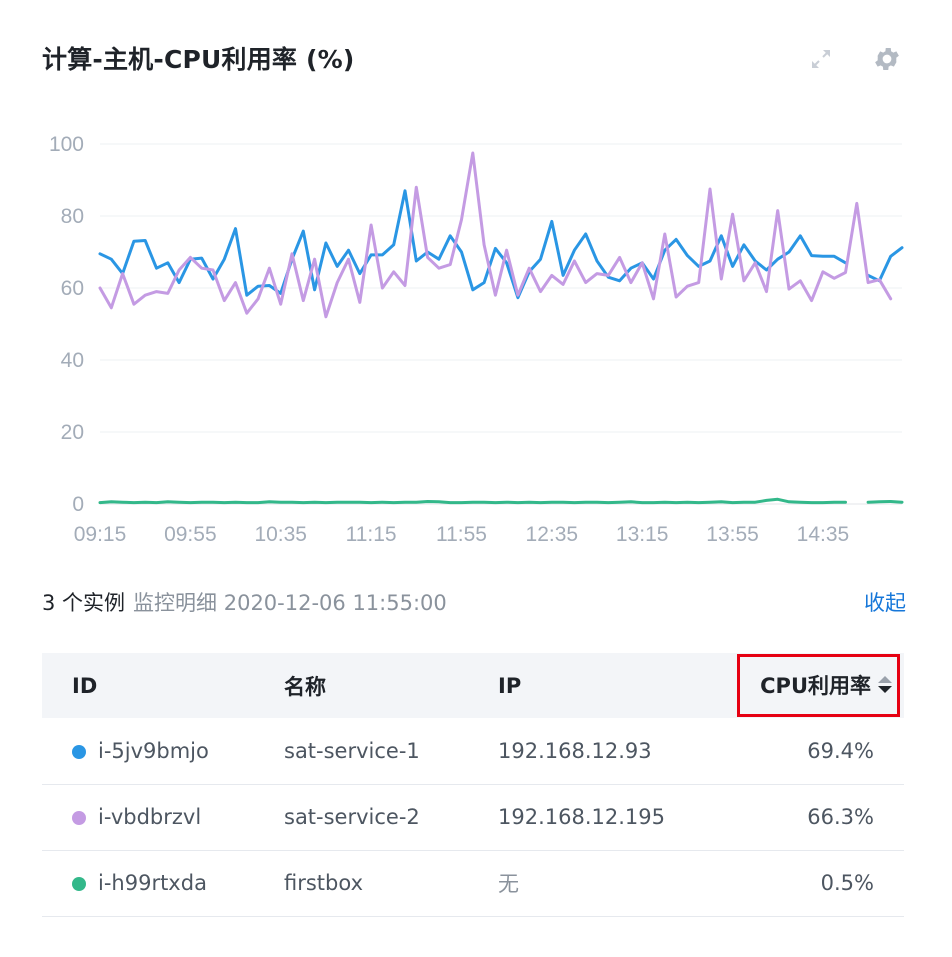 This screenshot has height=957, width=952. Describe the element at coordinates (473, 685) in the screenshot. I see `table-header-row: ID 名称 IP CPU利用率` at that location.